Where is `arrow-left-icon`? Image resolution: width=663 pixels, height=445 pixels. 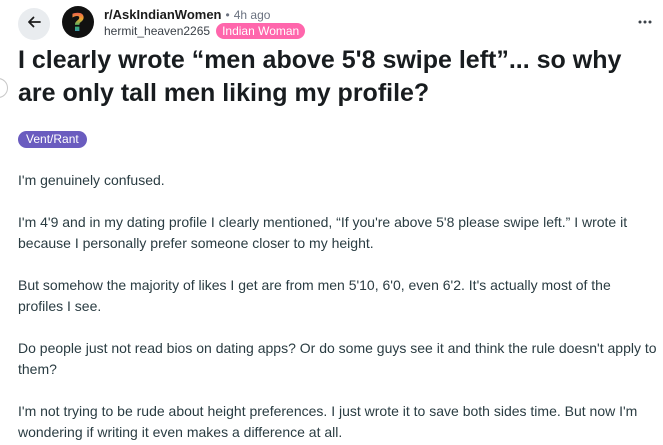
arrow-left-icon is located at coordinates (34, 24).